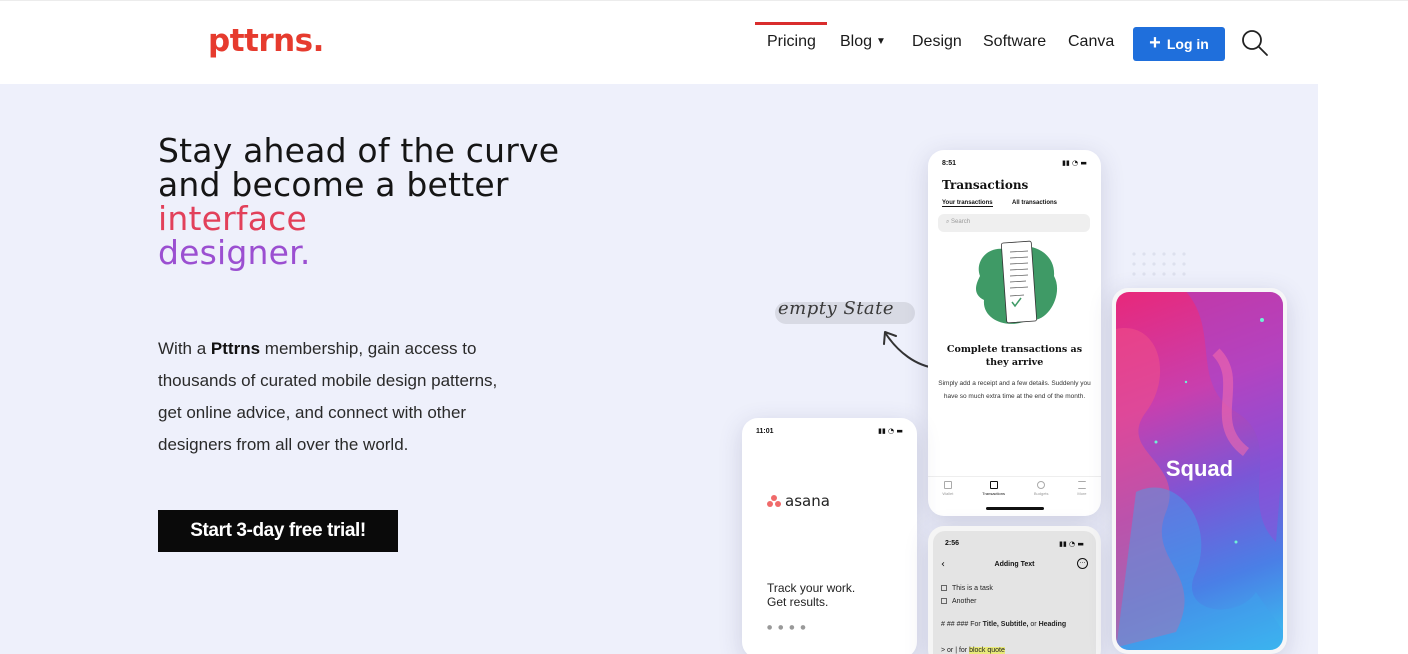 This screenshot has width=1408, height=654. I want to click on quote-hint: > or | for block quote, so click(973, 650).